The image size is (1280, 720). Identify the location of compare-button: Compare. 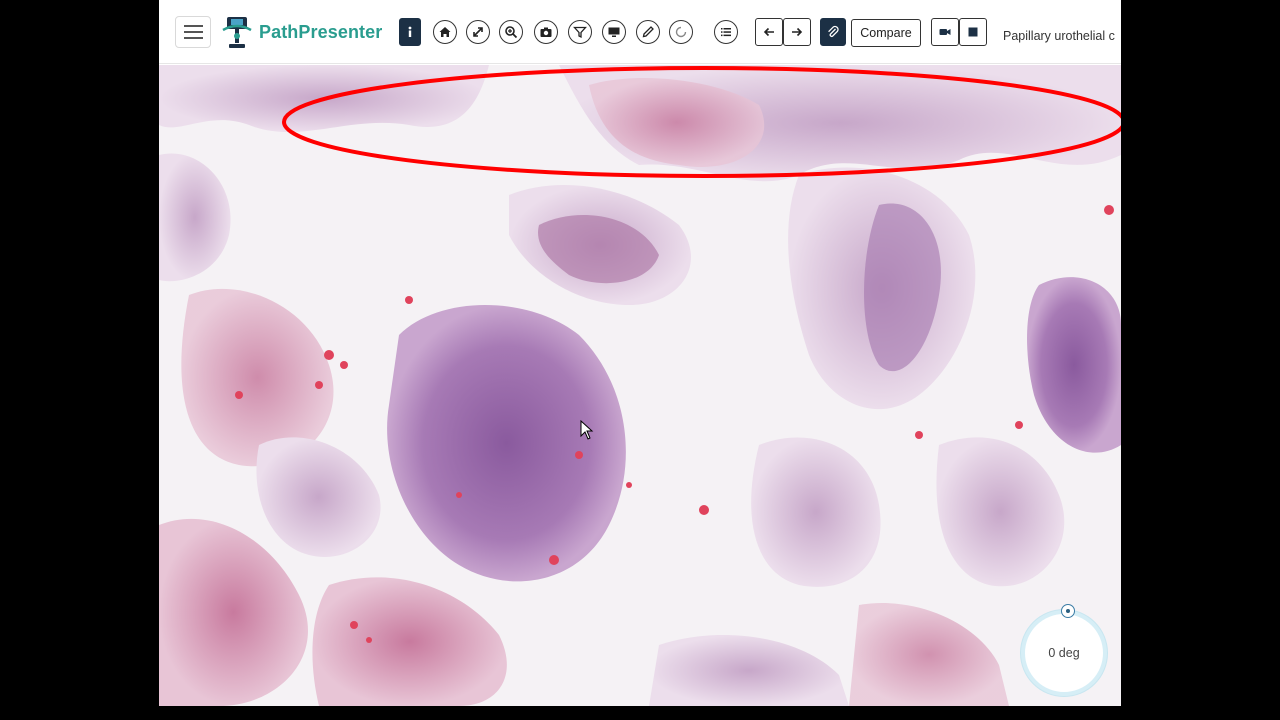
(886, 33).